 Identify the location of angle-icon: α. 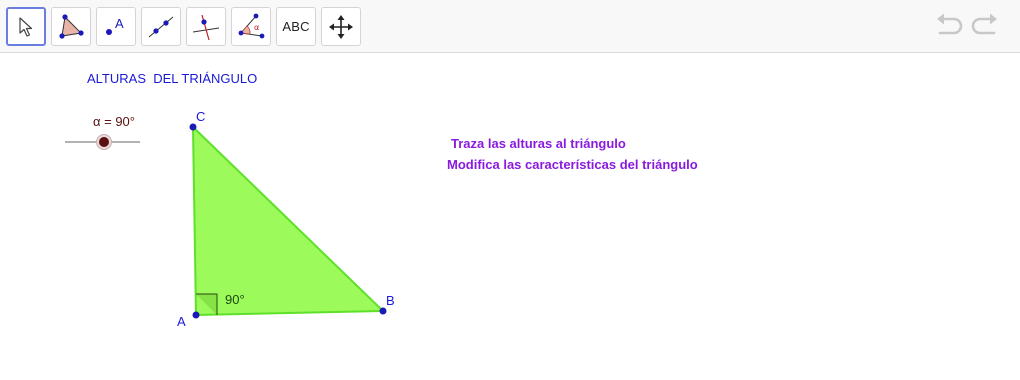
(251, 25).